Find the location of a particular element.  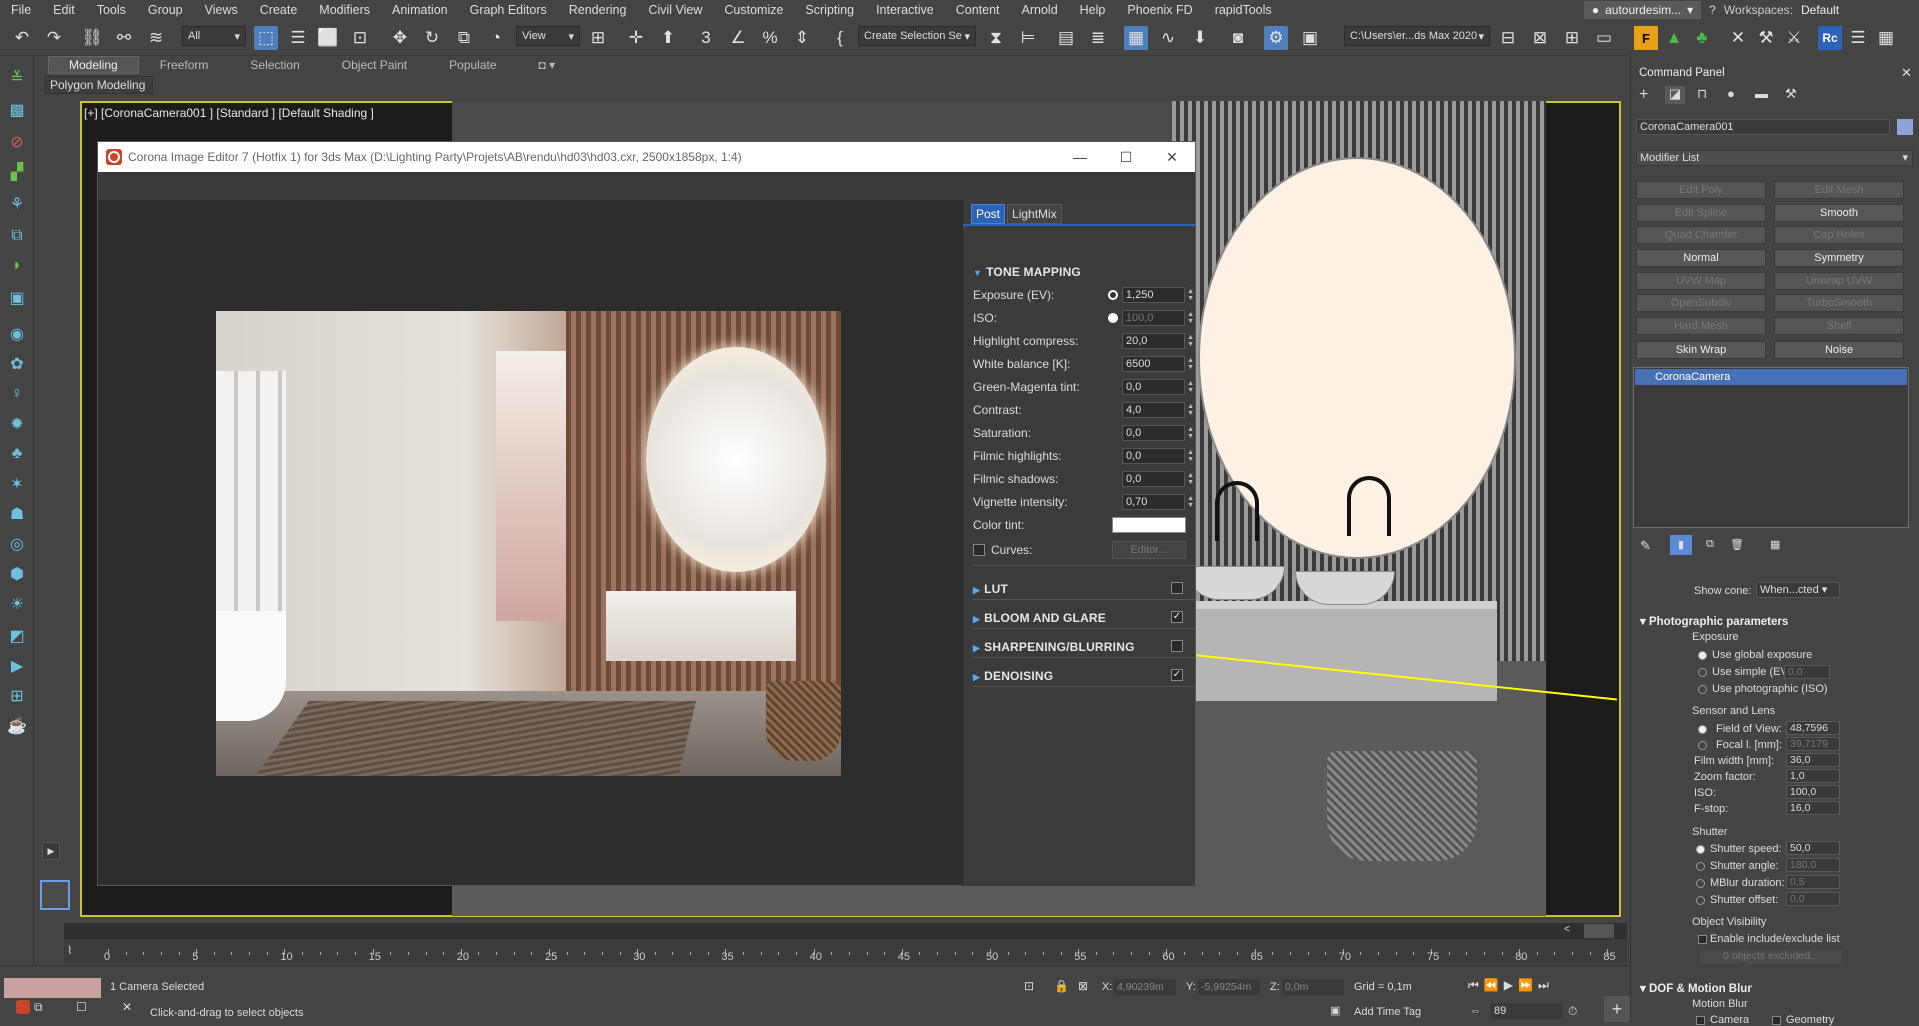

modifier-turbosmooth: TurboSmooth is located at coordinates (1839, 303).